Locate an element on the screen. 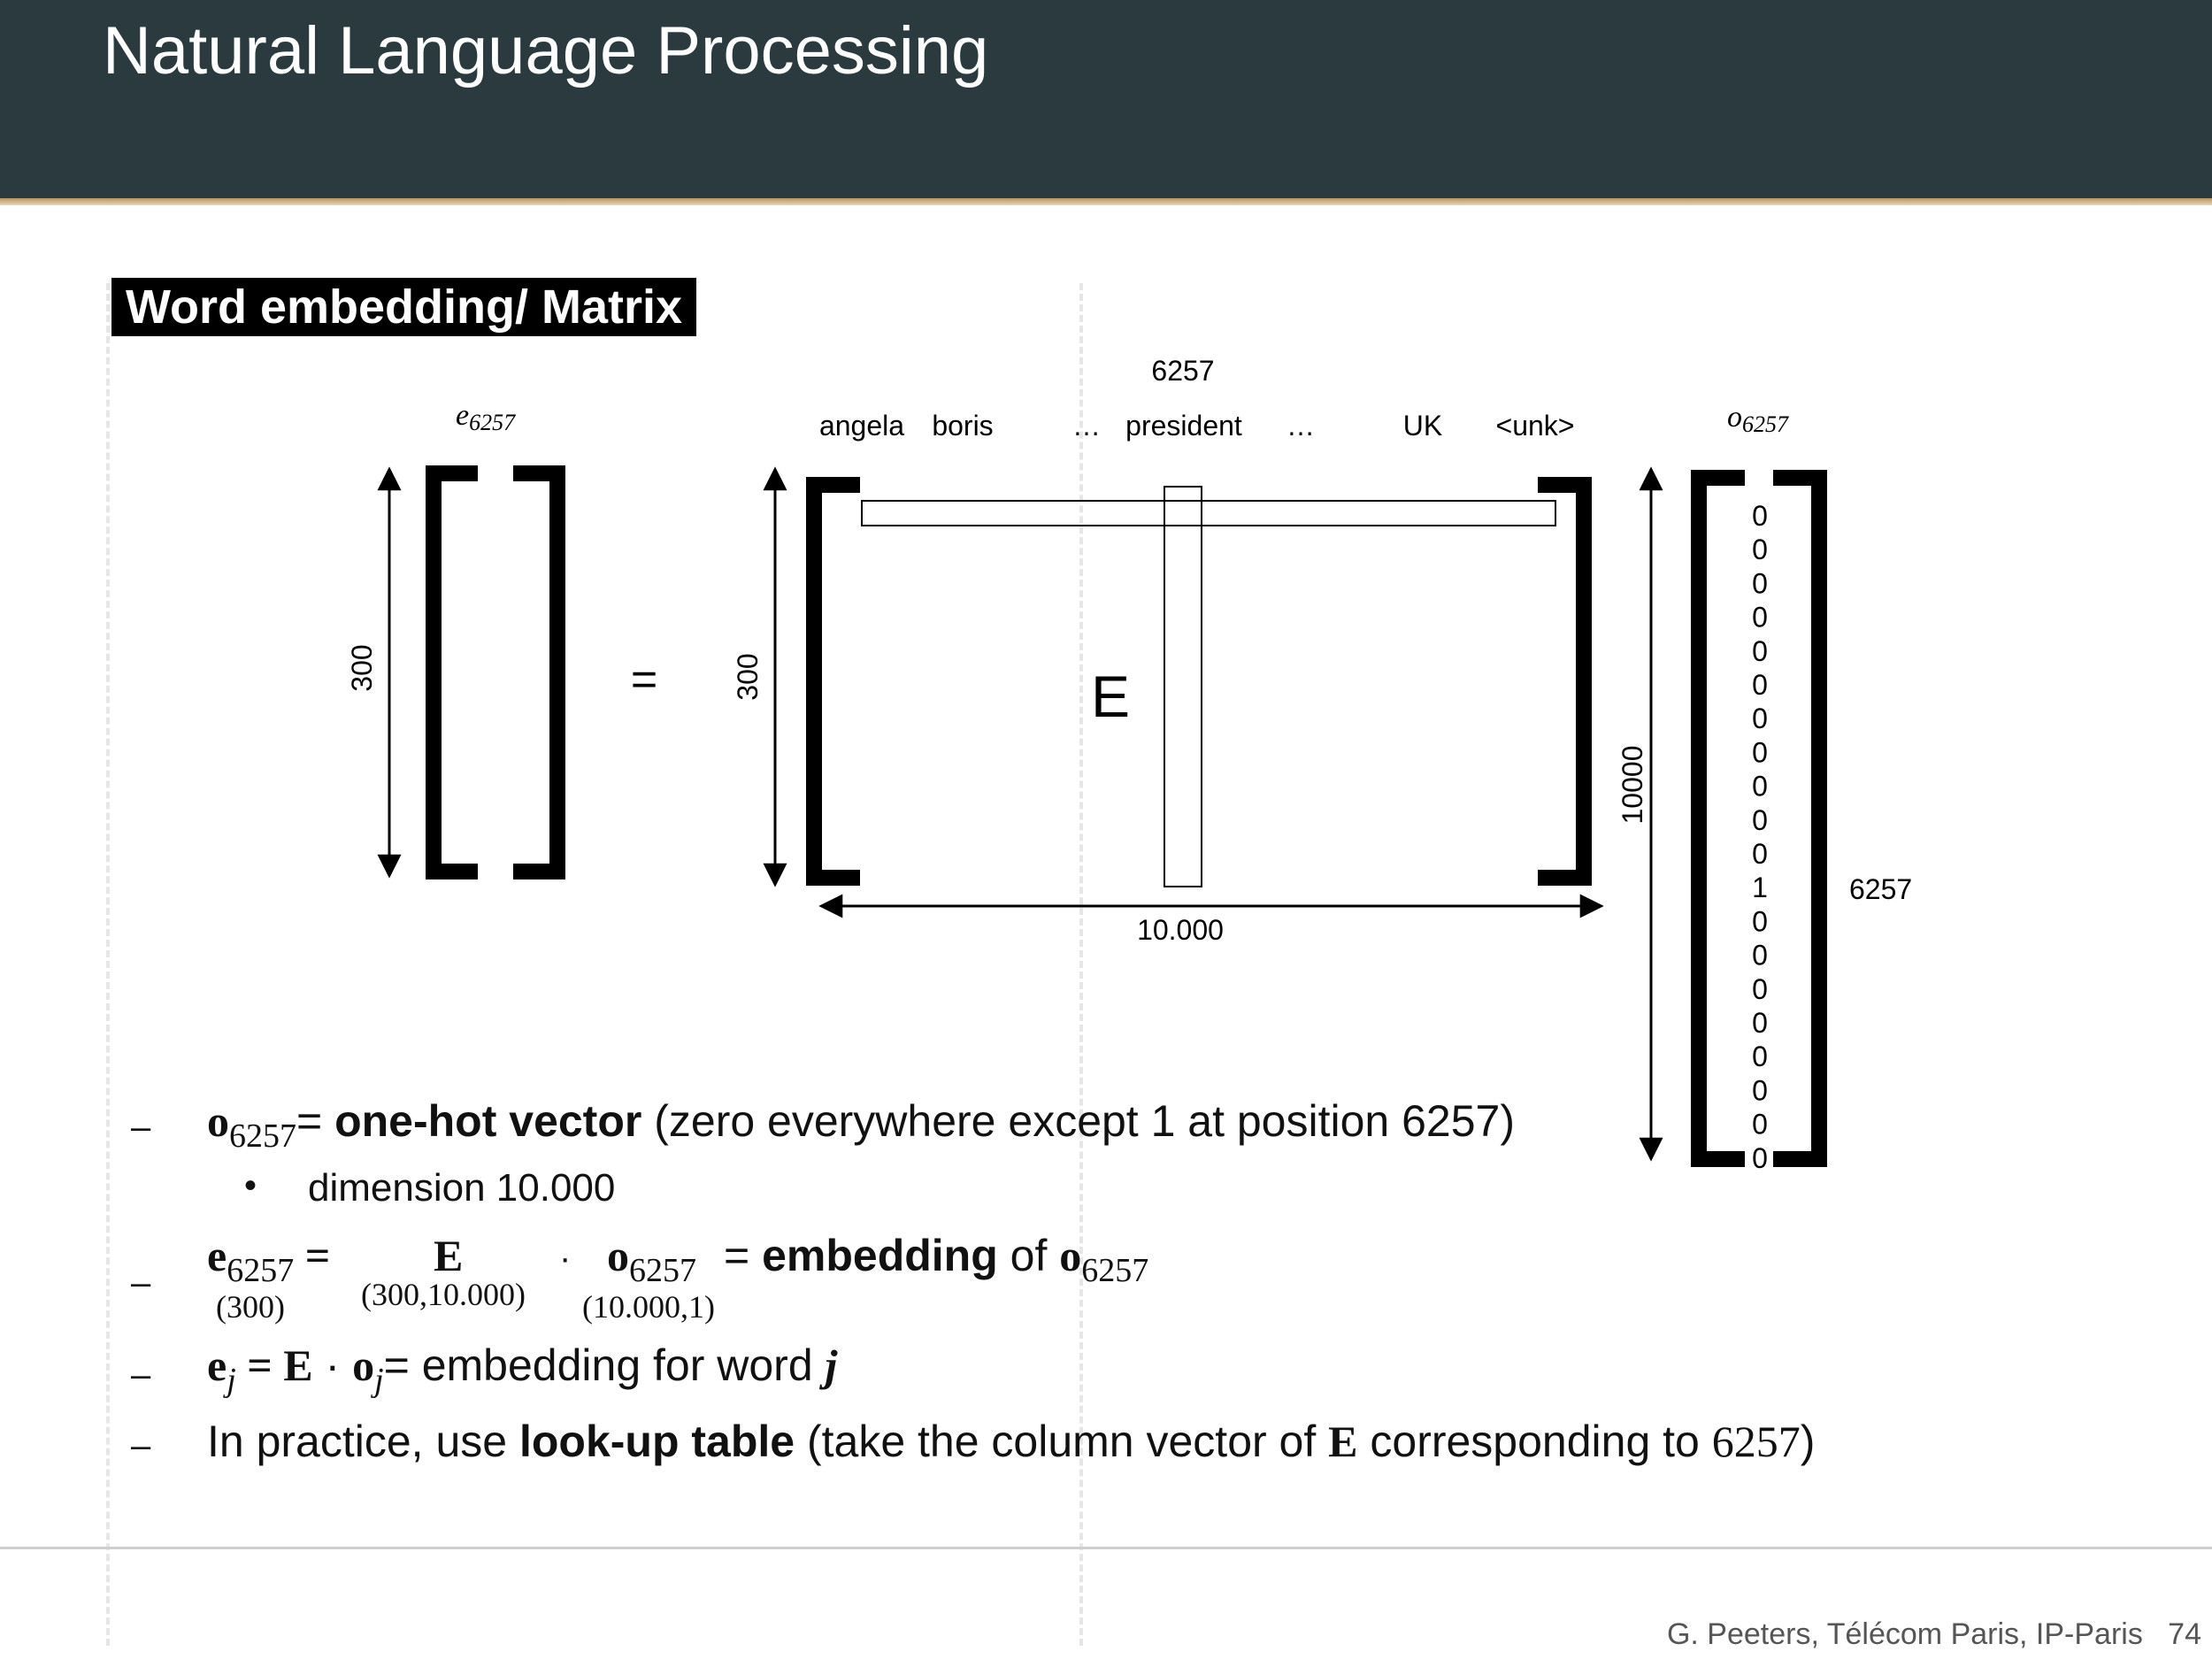 Image resolution: width=2212 pixels, height=1659 pixels. page-number: 74 is located at coordinates (2184, 1634).